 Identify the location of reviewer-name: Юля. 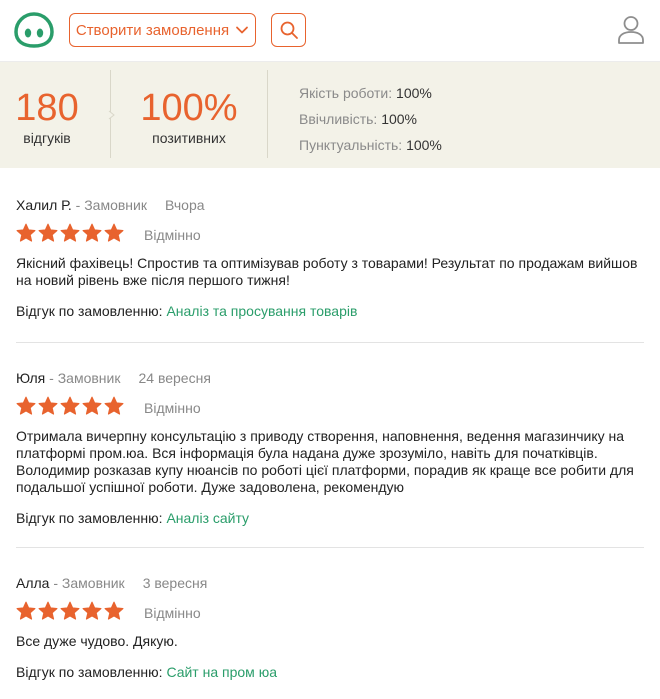
(31, 378).